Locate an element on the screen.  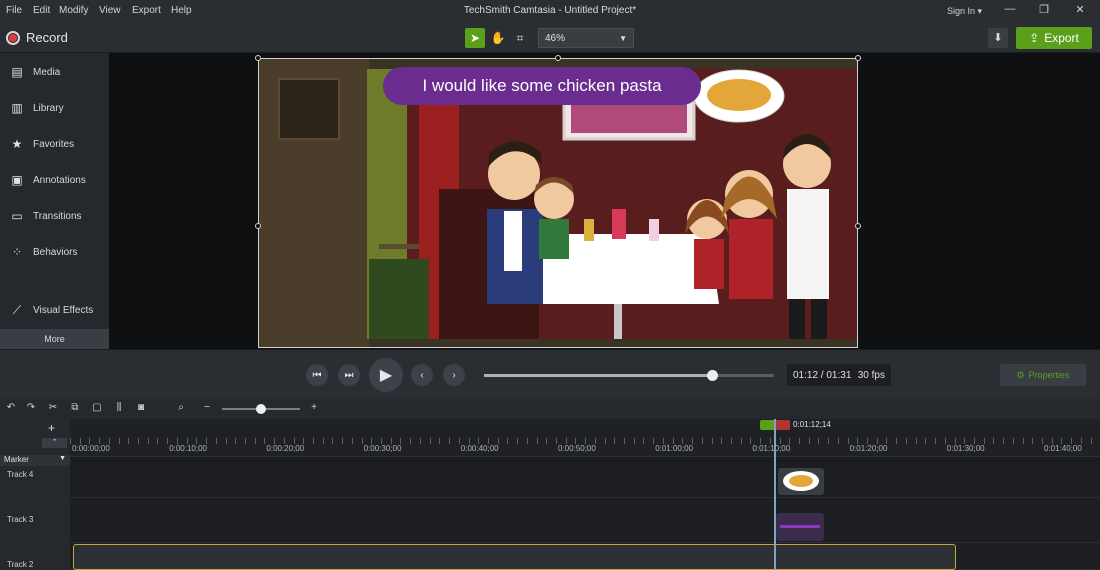
sign-in-button: Sign In ▾ is located at coordinates (964, 11).